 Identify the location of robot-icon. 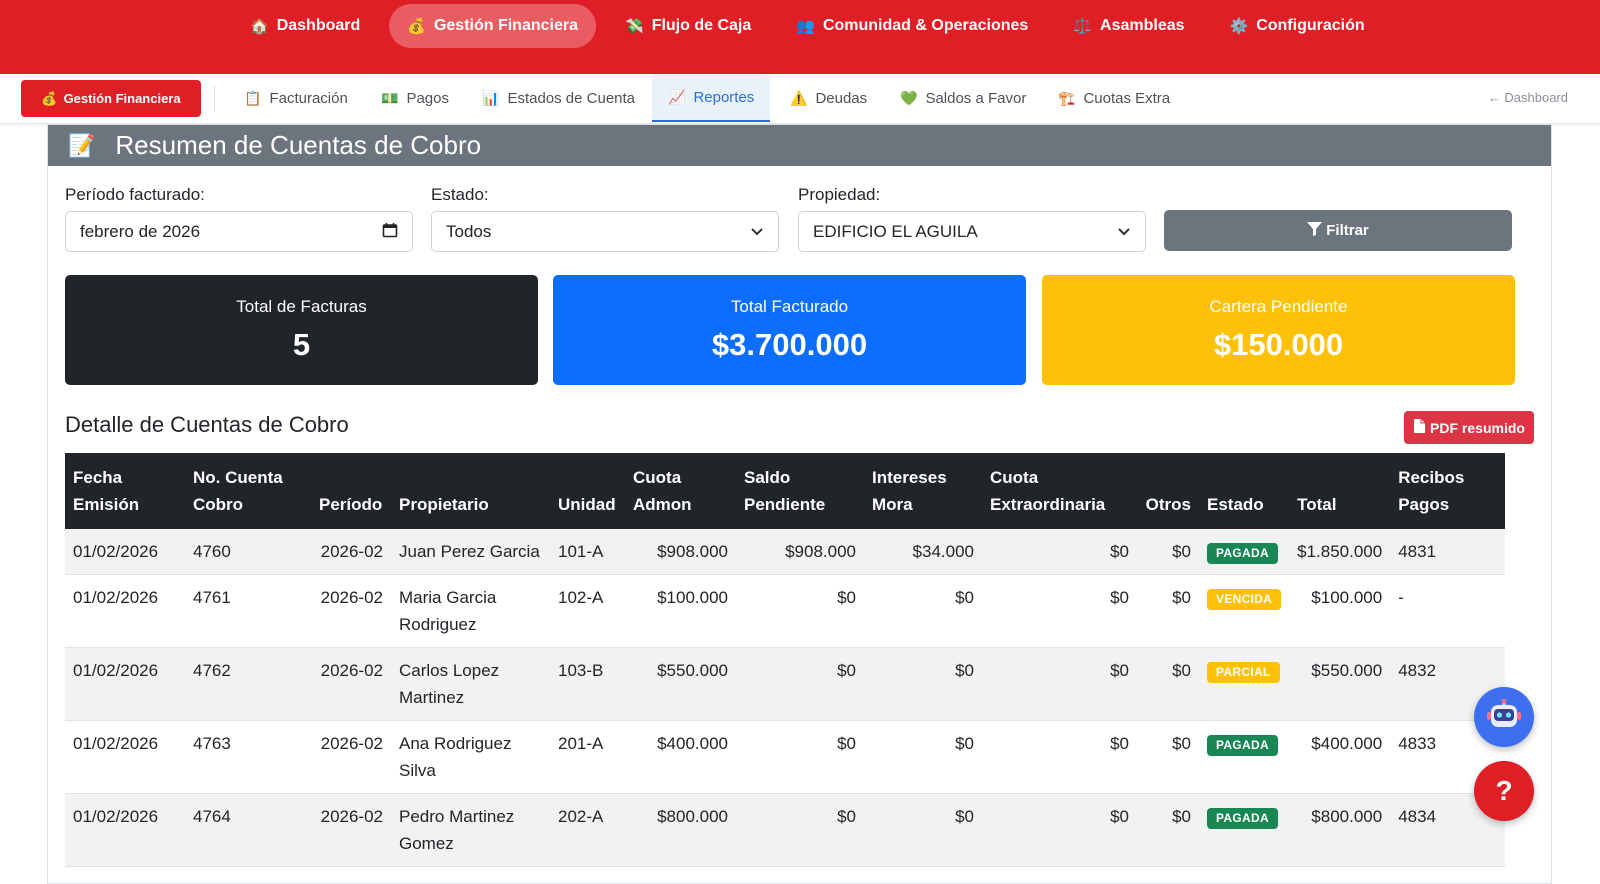
(1504, 717).